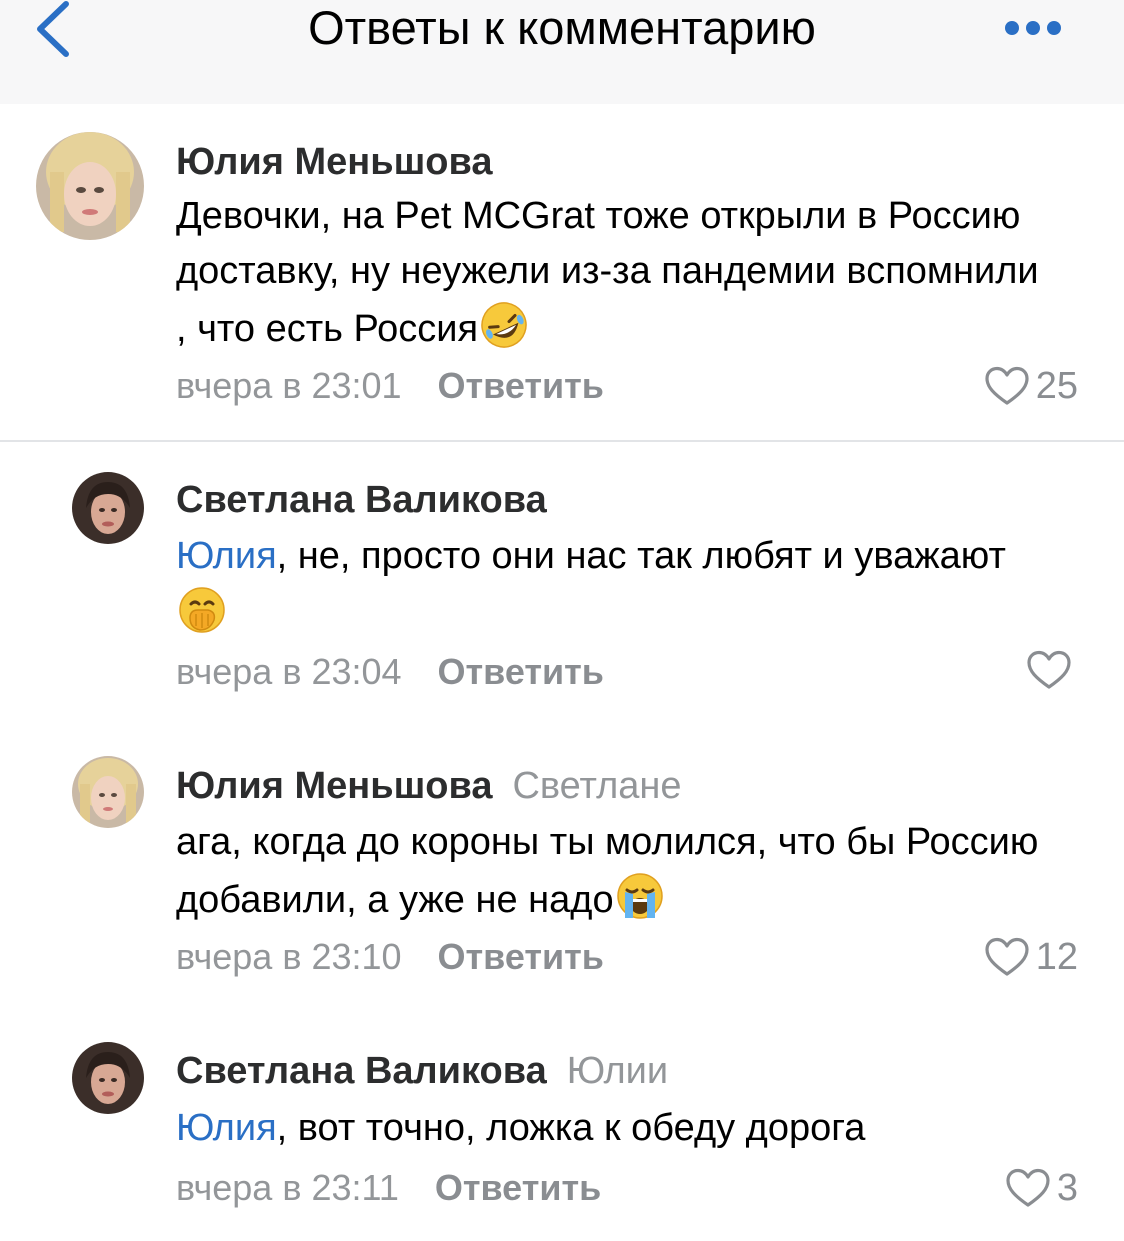 The height and width of the screenshot is (1241, 1124). I want to click on face-with-hand-over-mouth-emoji, so click(202, 610).